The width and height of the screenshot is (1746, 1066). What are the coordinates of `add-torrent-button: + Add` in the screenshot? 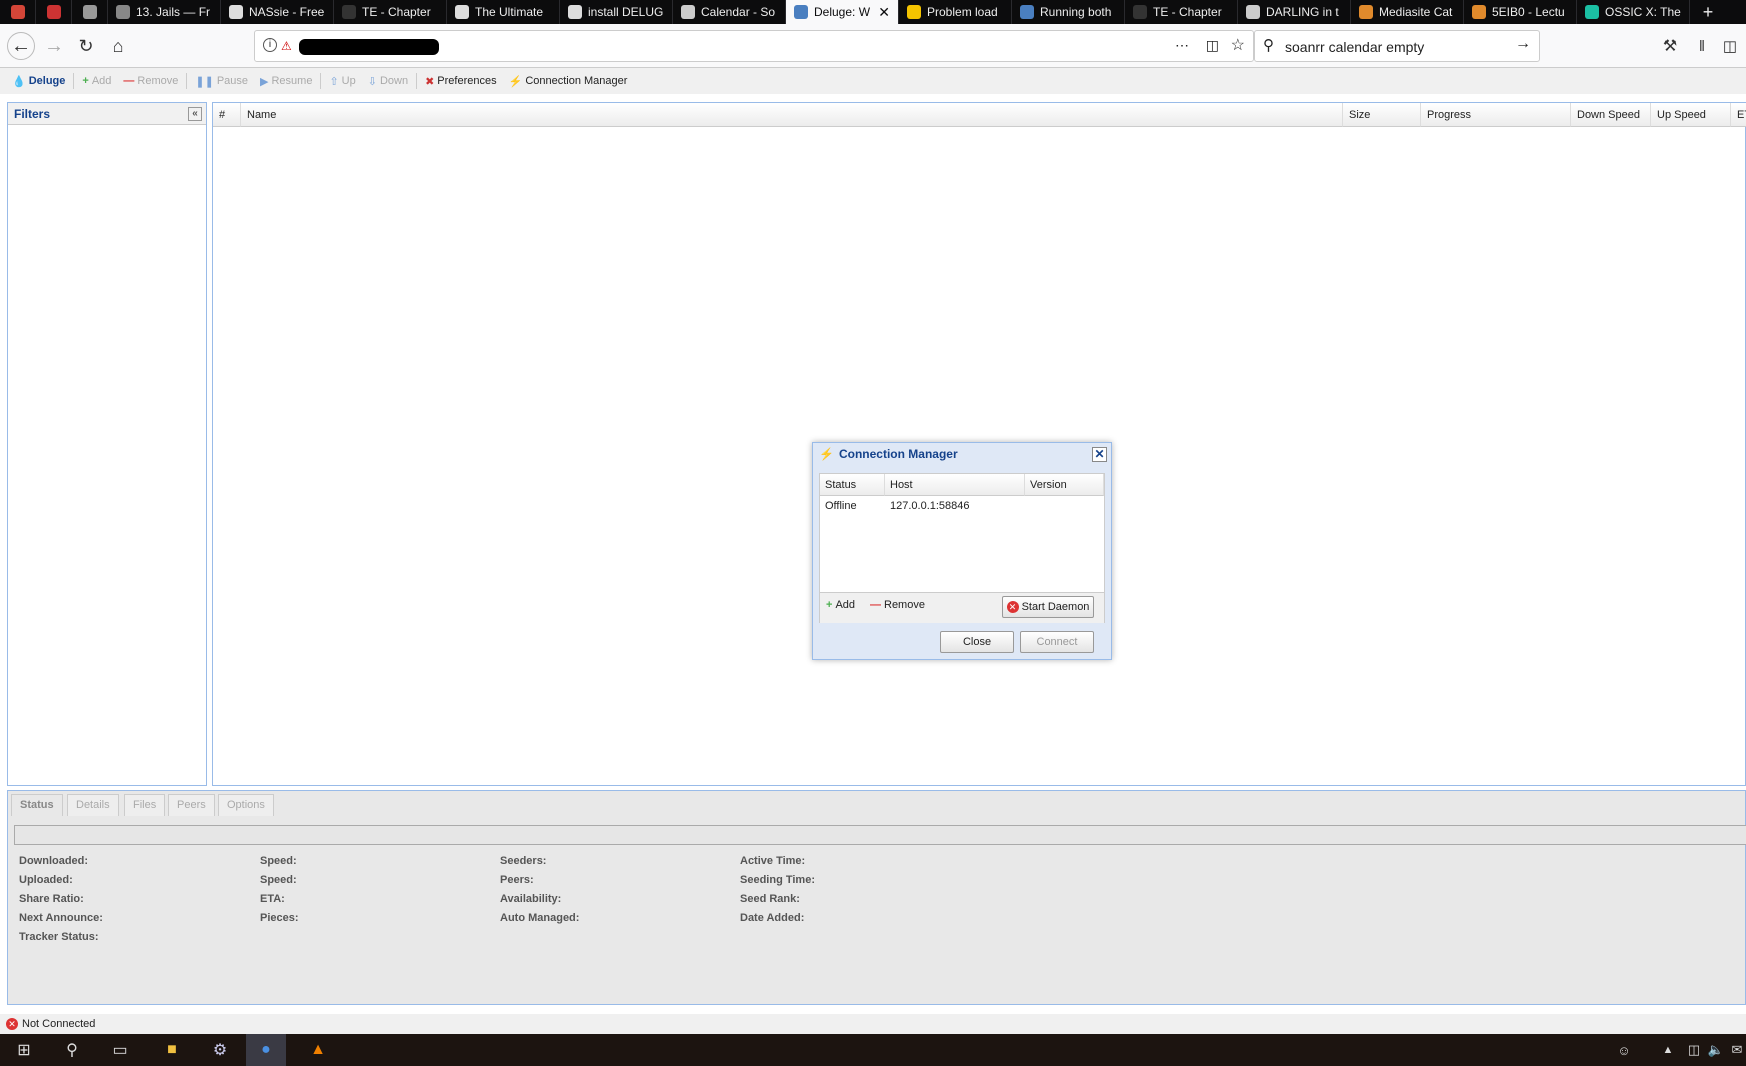 It's located at (96, 81).